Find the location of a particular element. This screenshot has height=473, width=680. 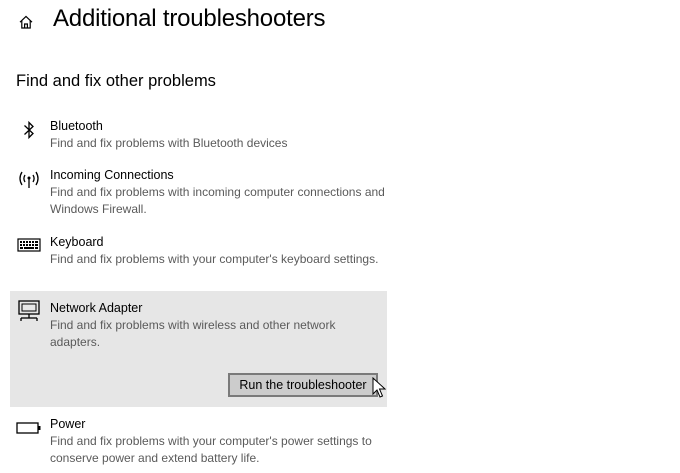

mouse-cursor-icon is located at coordinates (379, 387).